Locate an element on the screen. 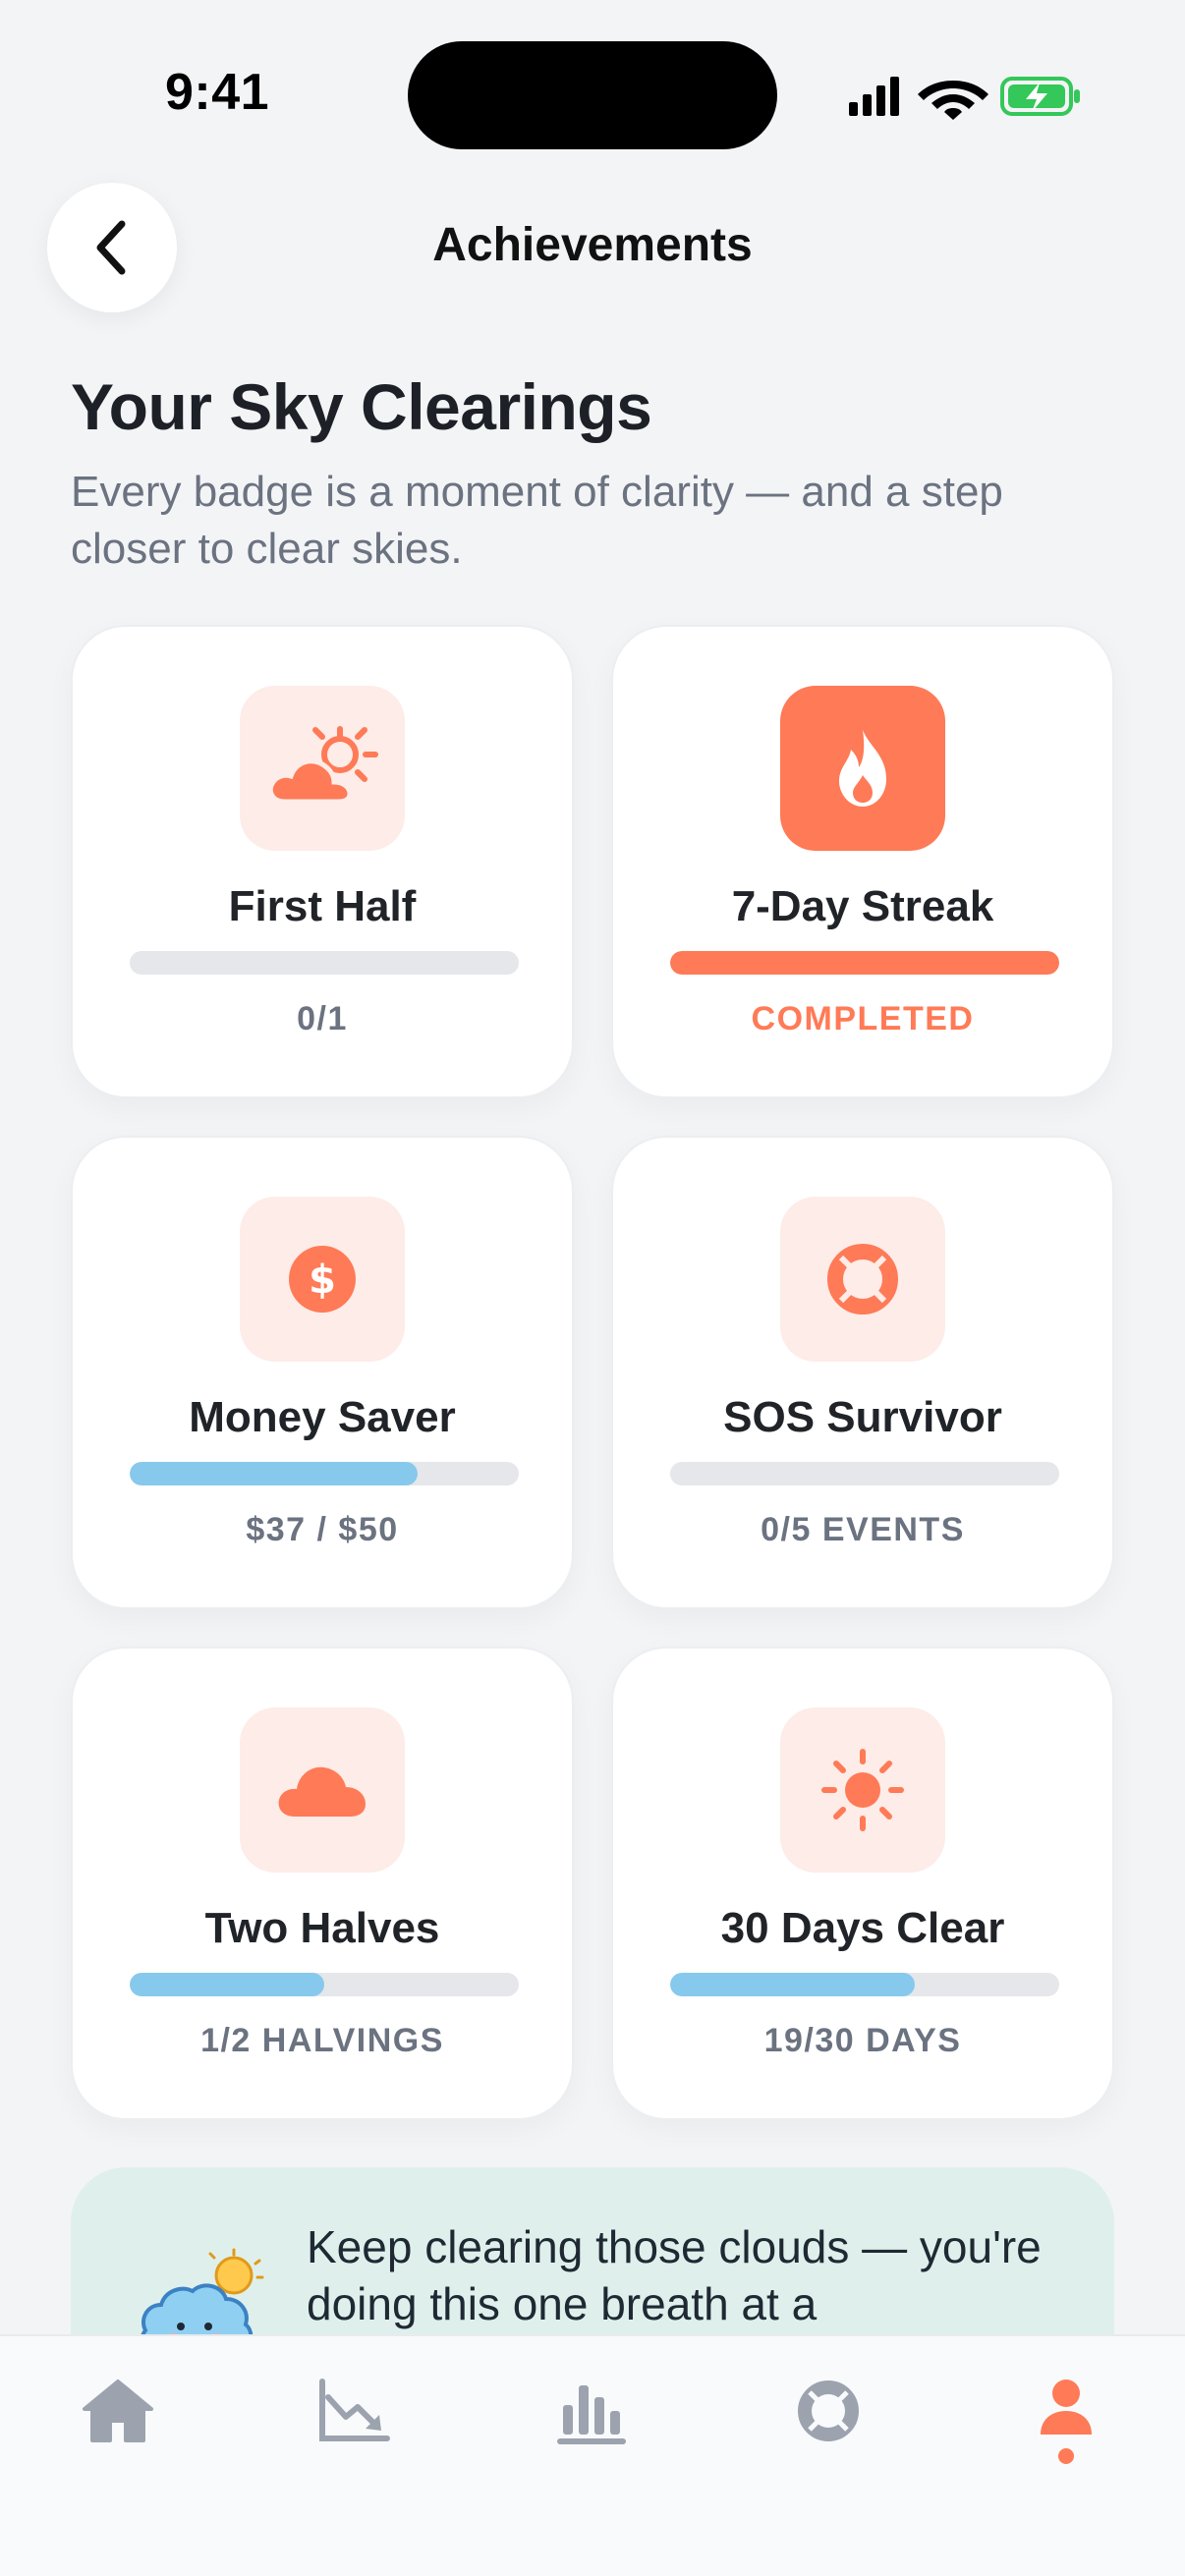  dynamic-island is located at coordinates (592, 95).